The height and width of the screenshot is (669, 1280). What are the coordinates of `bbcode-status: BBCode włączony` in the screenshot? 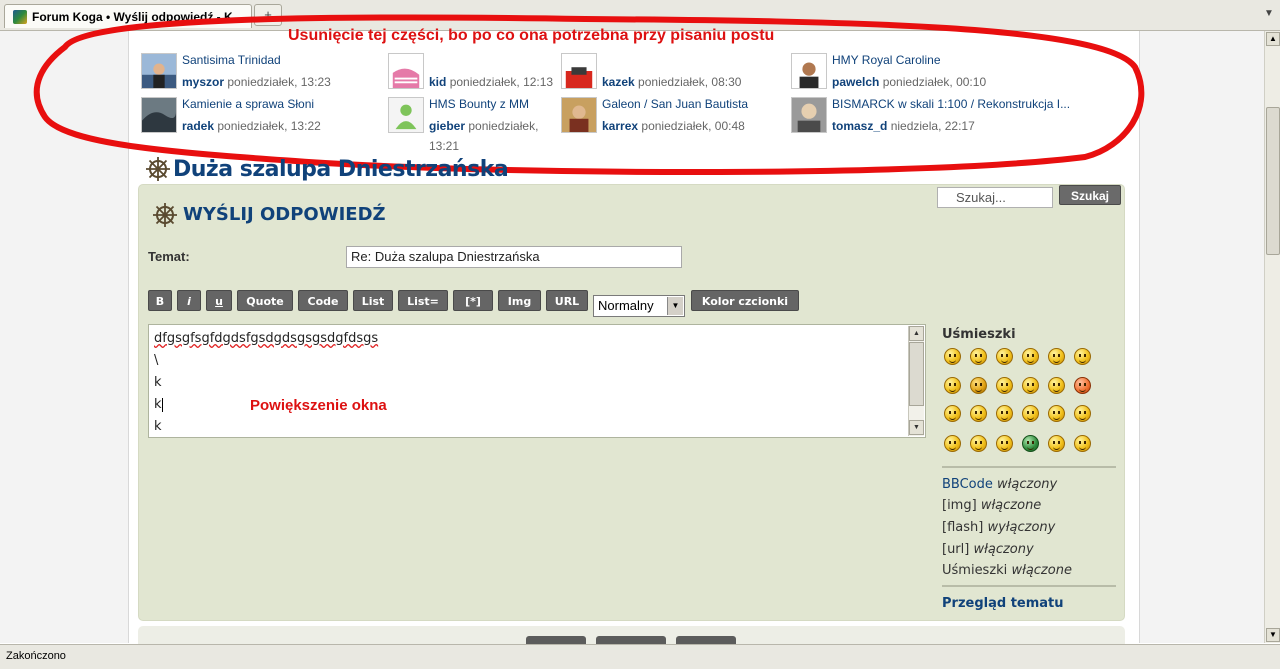 It's located at (1000, 484).